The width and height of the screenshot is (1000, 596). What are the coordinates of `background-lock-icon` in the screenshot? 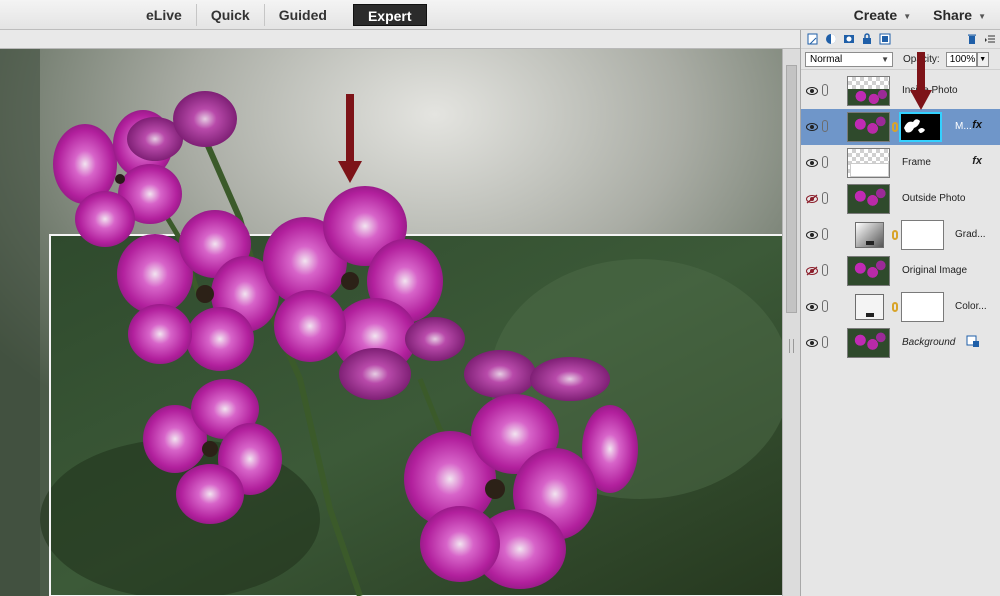 It's located at (973, 341).